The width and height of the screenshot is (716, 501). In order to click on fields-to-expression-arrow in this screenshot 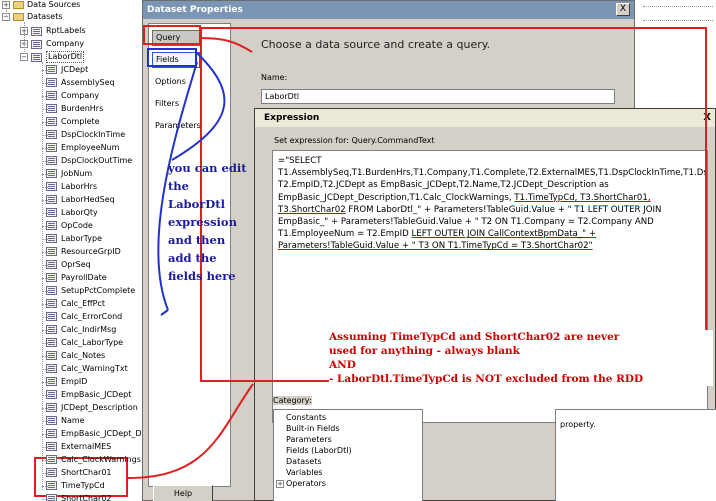, I will do `click(190, 431)`.